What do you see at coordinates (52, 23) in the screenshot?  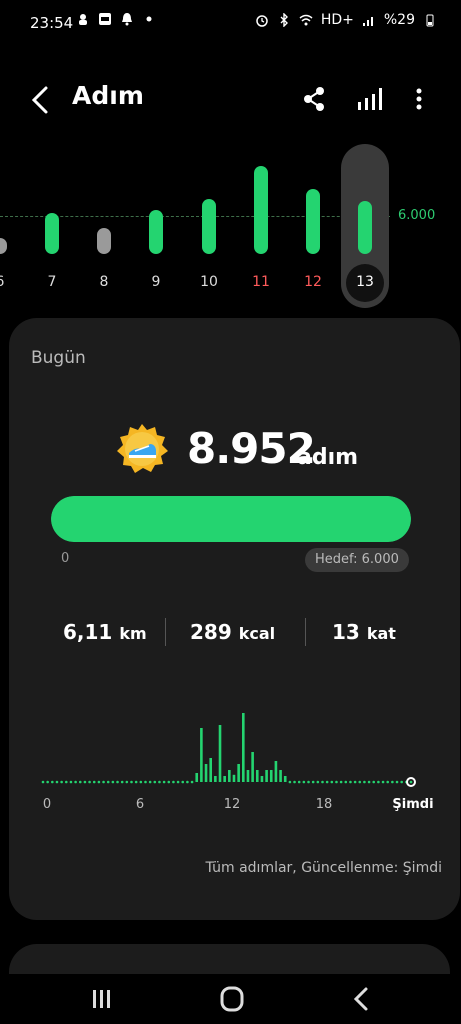 I see `status-time: 23:54` at bounding box center [52, 23].